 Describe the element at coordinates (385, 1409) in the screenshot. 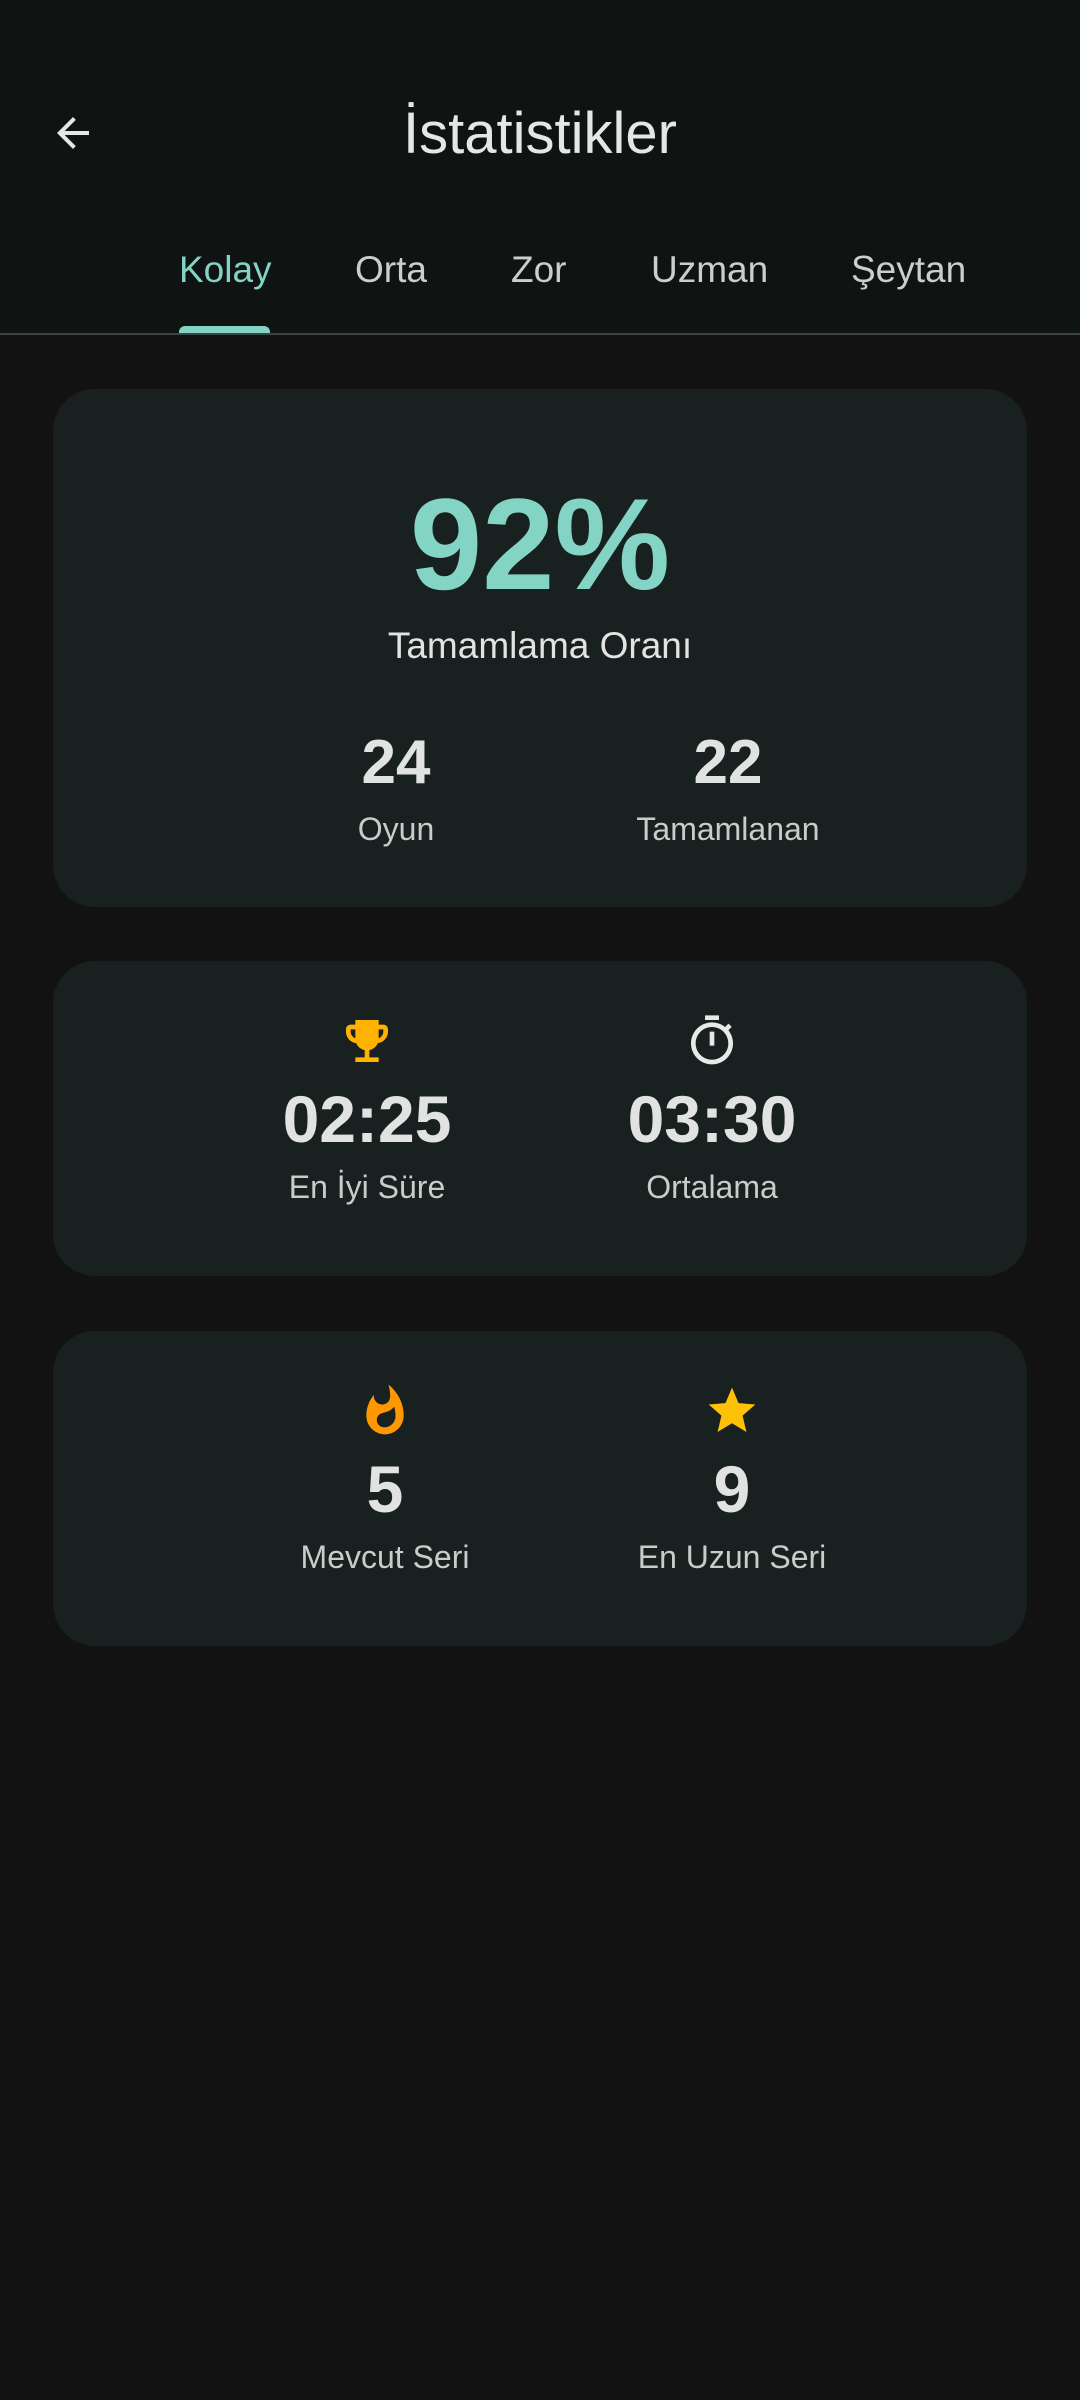

I see `fire-icon` at that location.